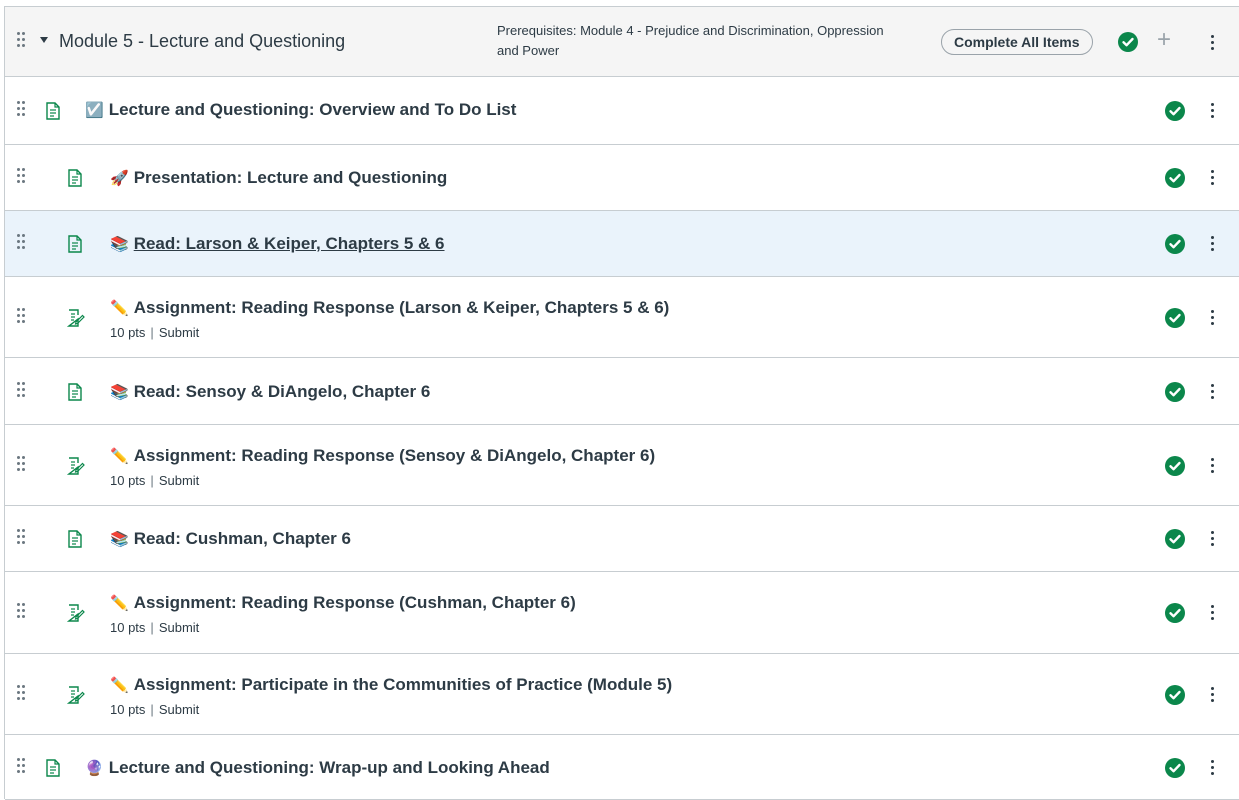 The image size is (1239, 800). Describe the element at coordinates (622, 178) in the screenshot. I see `module-item-row: 🚀 Presentation: Lecture and Questioning` at that location.